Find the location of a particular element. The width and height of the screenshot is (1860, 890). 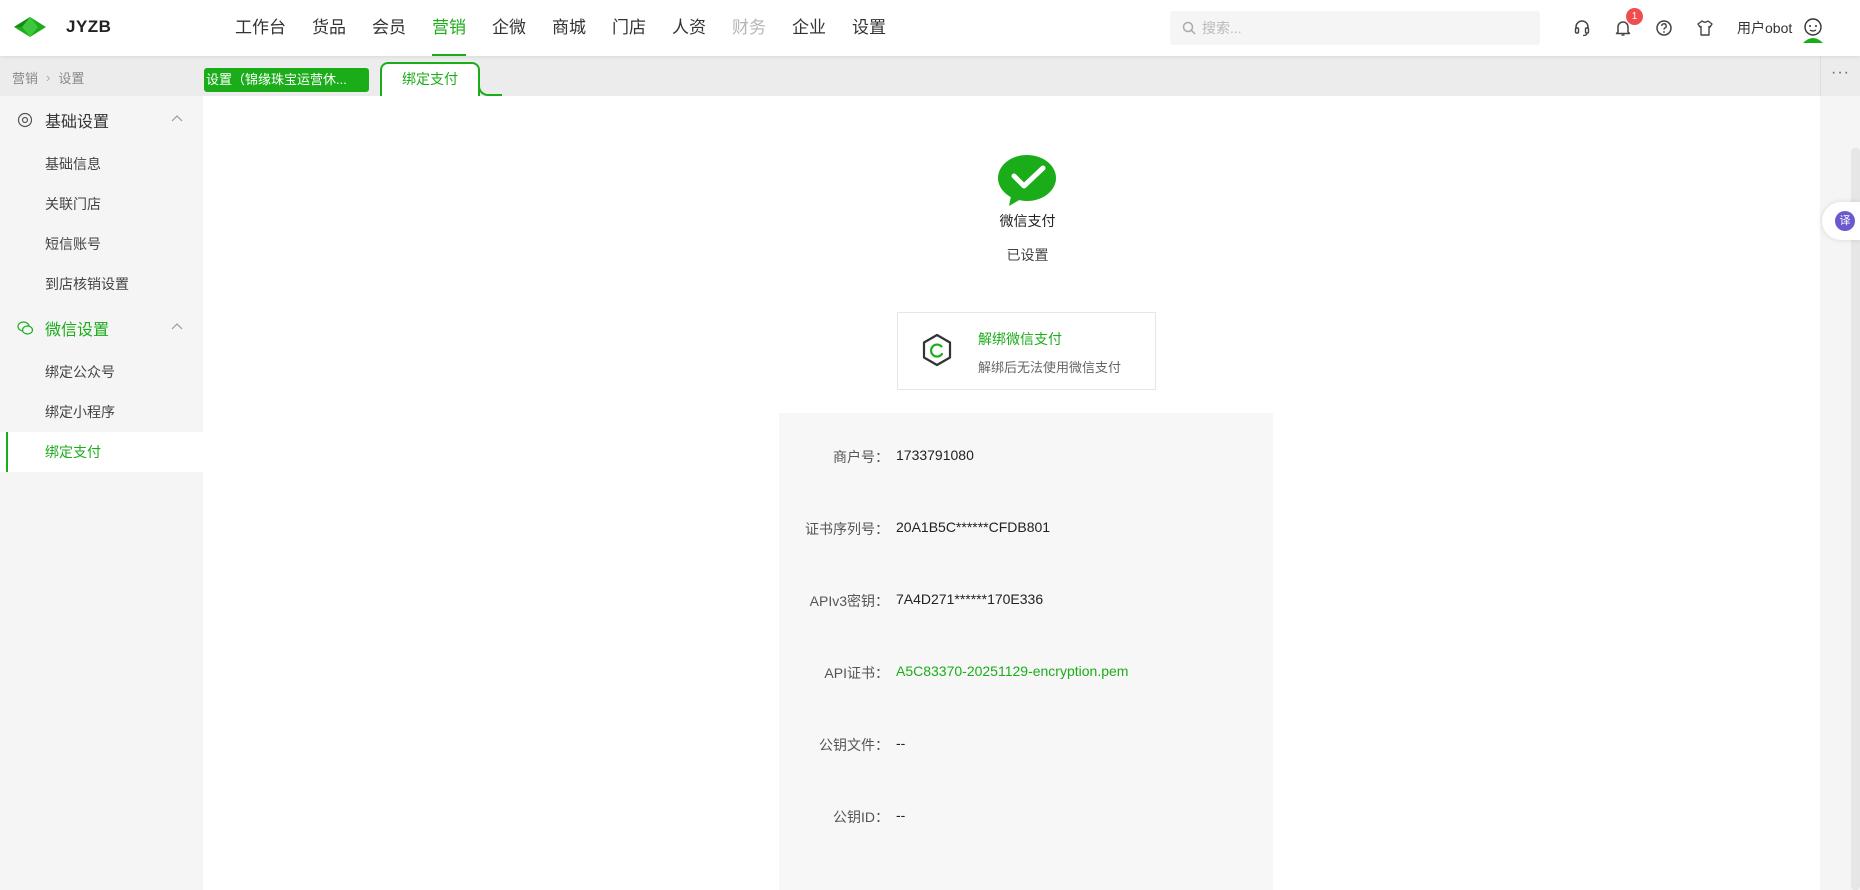

sidebar-item-linked-stores: 关联门店 is located at coordinates (101, 204).